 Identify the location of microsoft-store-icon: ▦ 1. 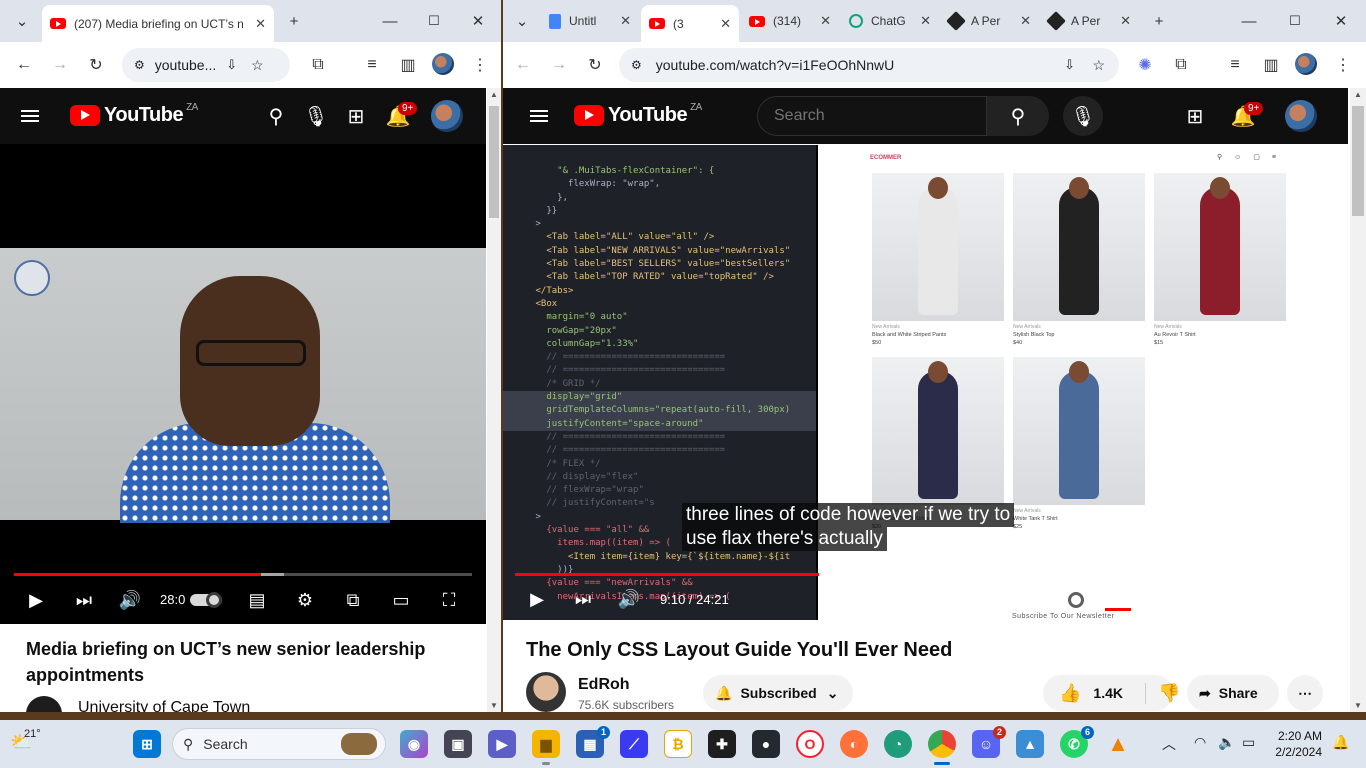
(593, 742).